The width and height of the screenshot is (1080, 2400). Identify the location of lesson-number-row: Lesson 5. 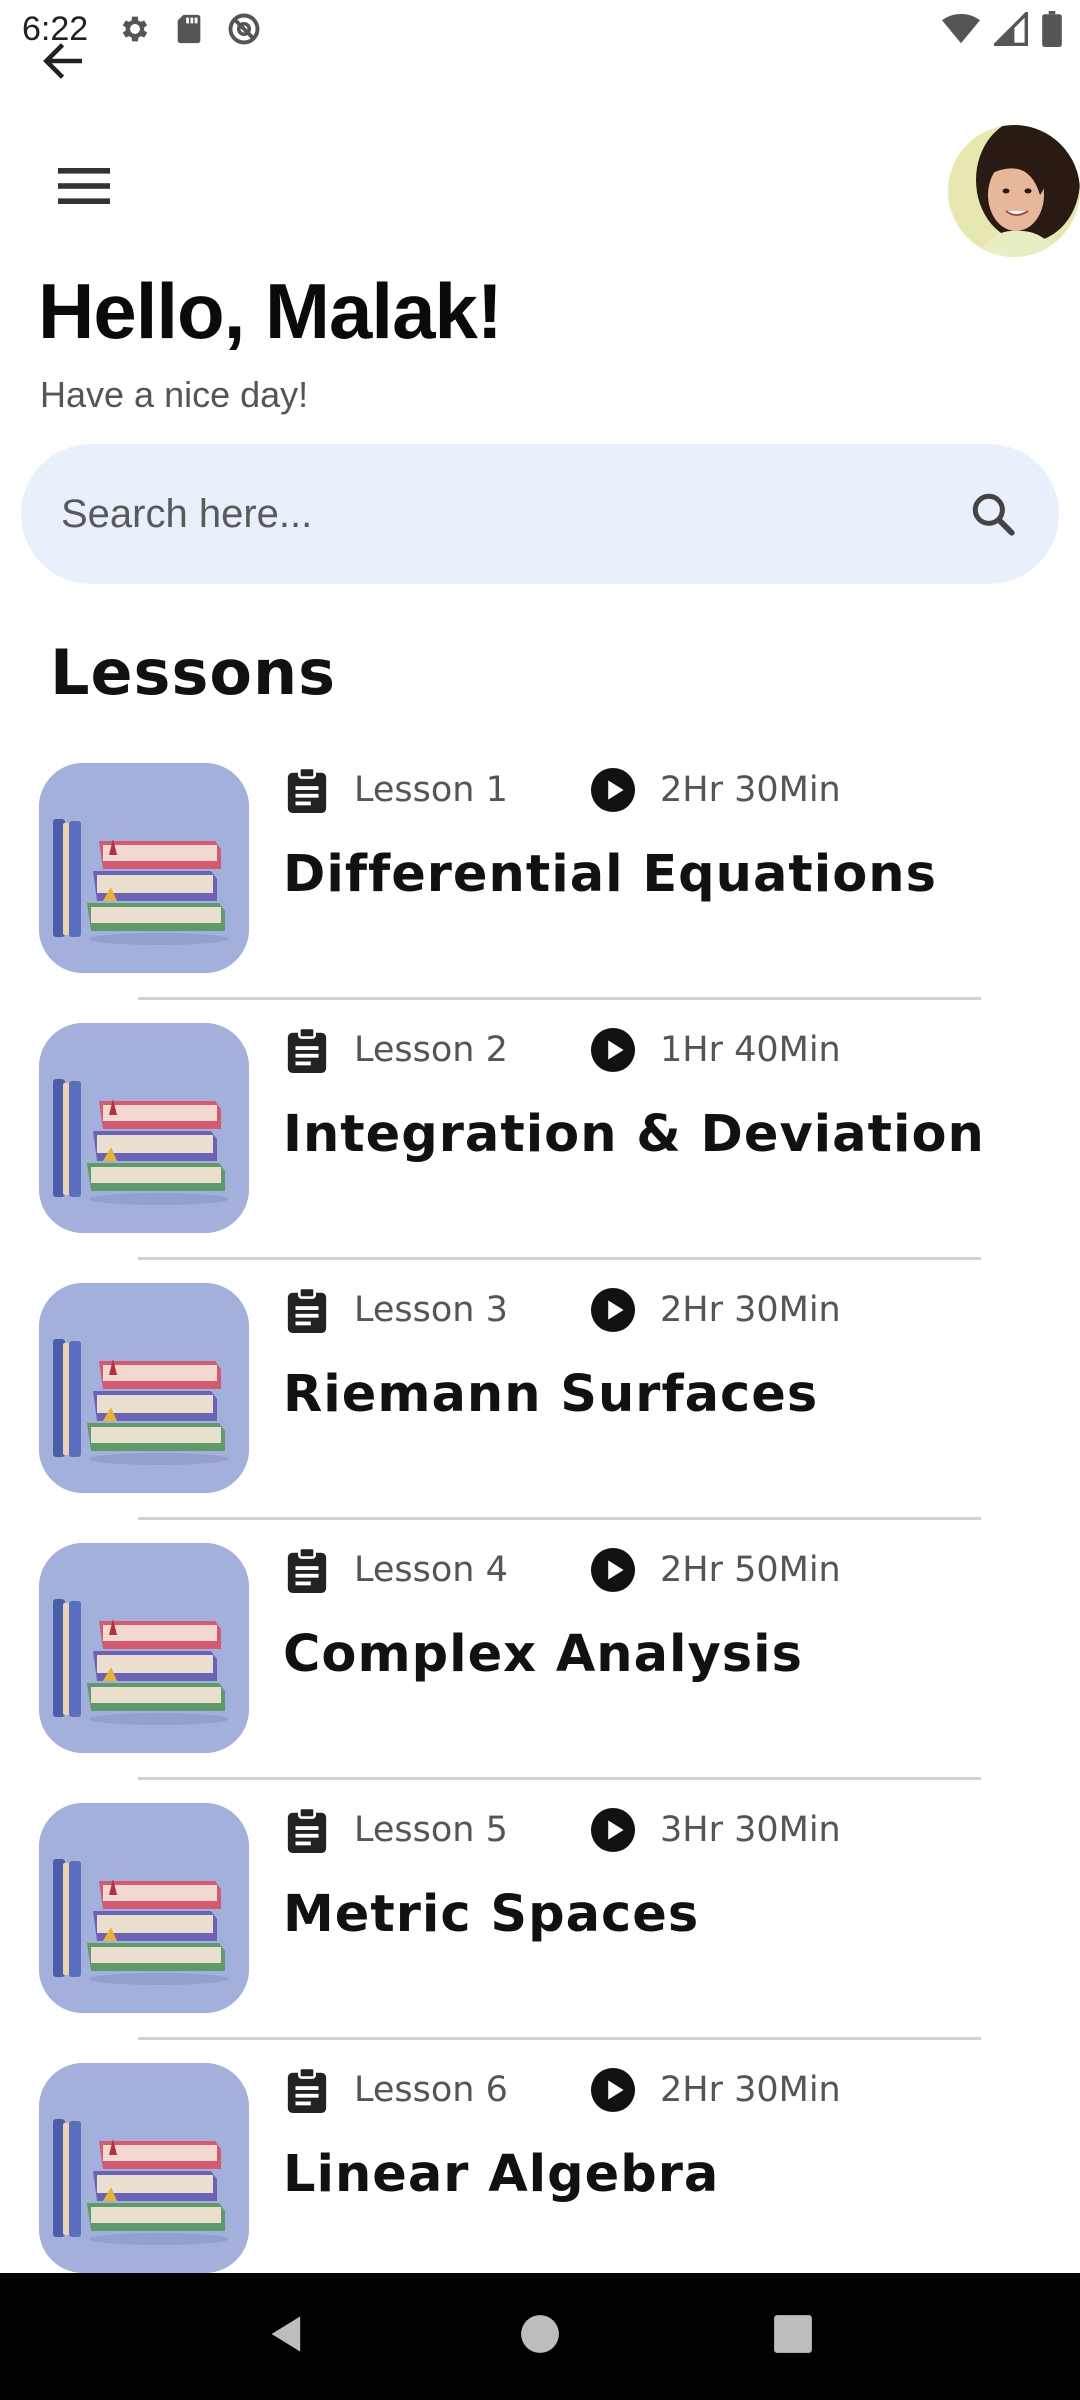
(396, 1830).